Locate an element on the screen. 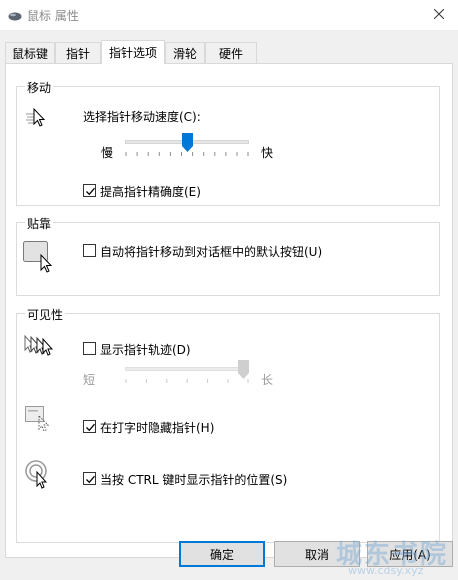  slow-label: 慢 is located at coordinates (107, 153).